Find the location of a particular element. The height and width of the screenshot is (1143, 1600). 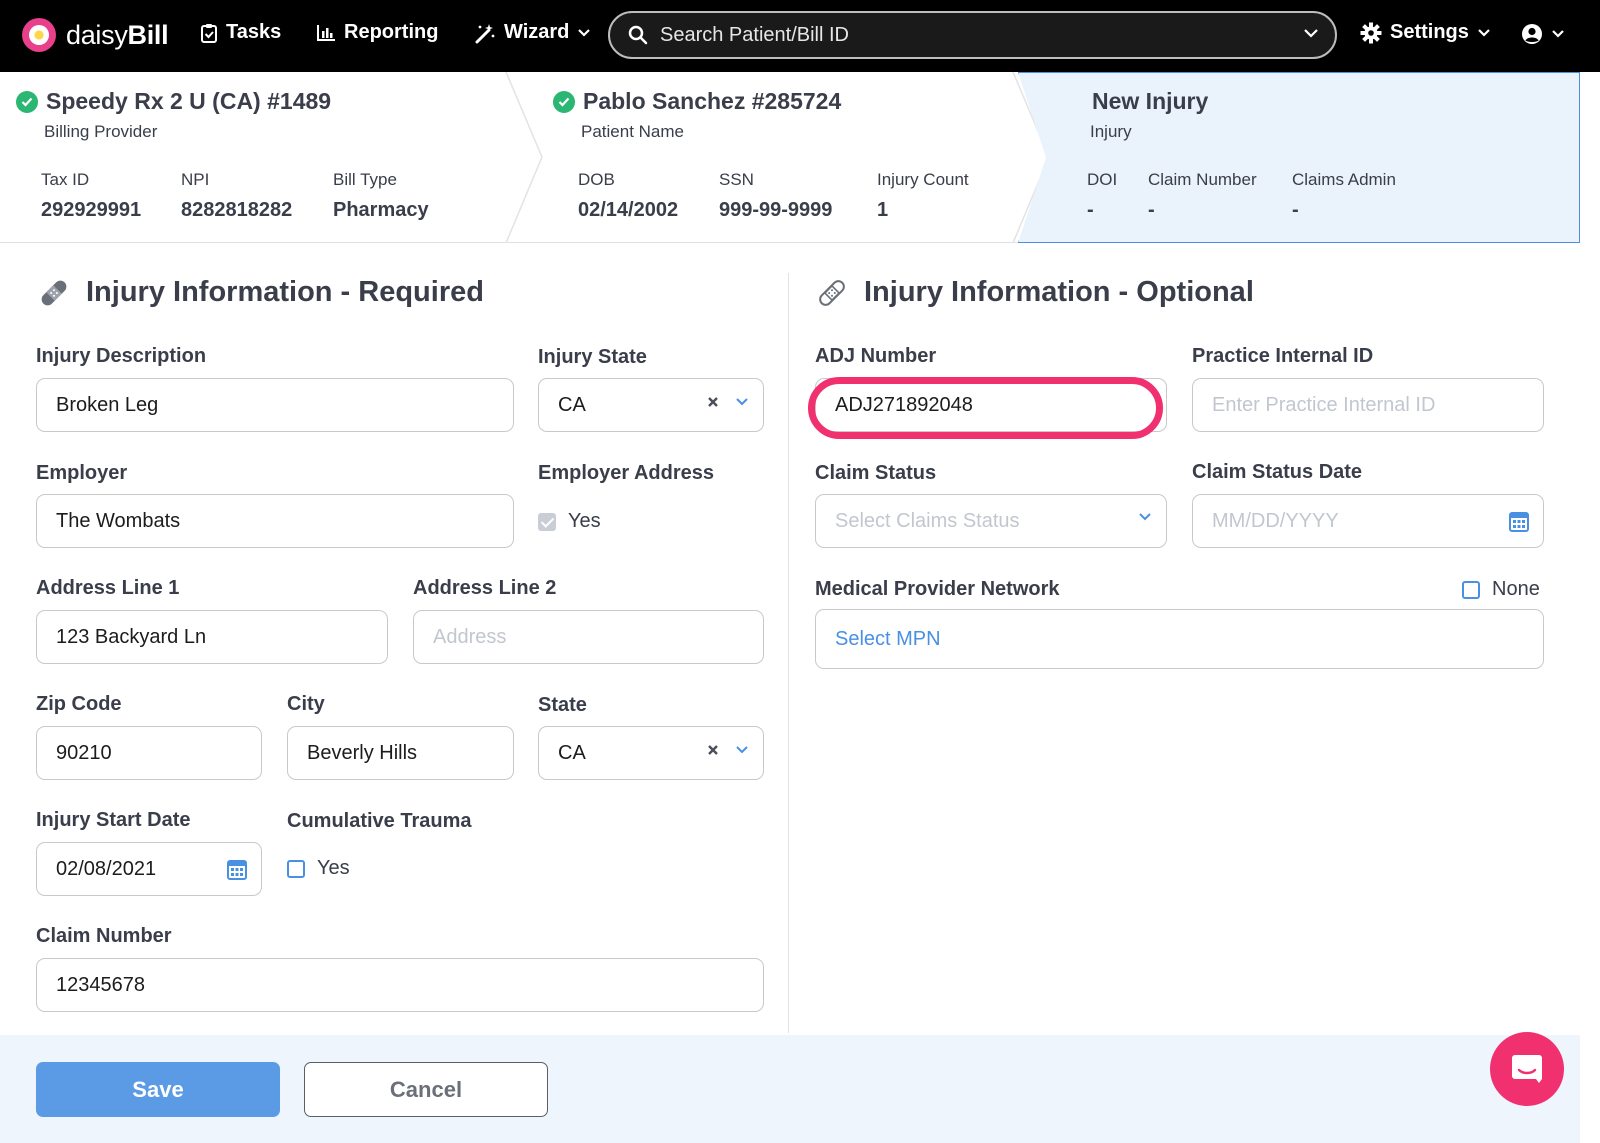

injury-count-item: Injury Count 1 is located at coordinates (923, 196).